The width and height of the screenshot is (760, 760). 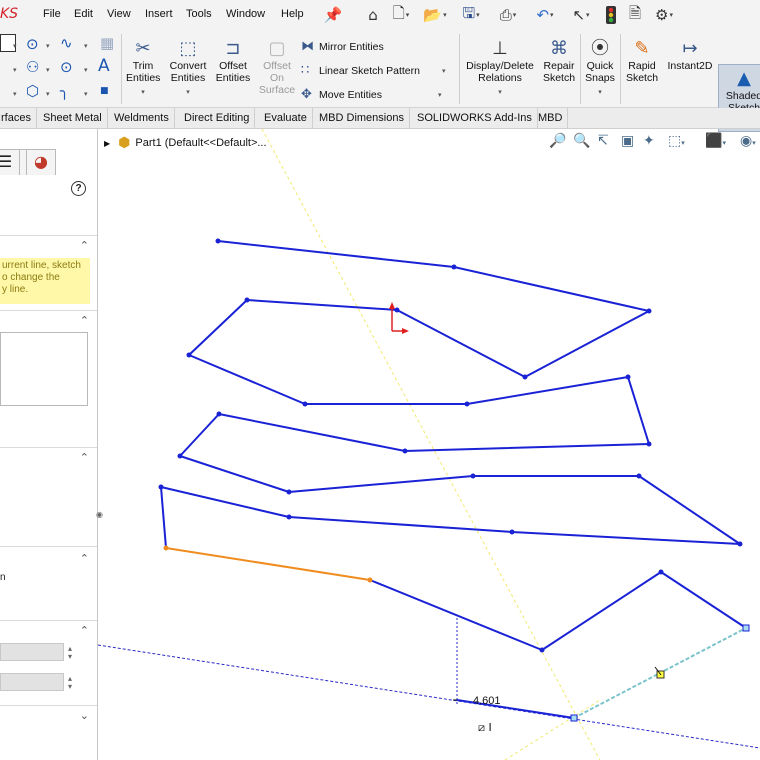 I want to click on point-tool-icon: ■, so click(x=104, y=91).